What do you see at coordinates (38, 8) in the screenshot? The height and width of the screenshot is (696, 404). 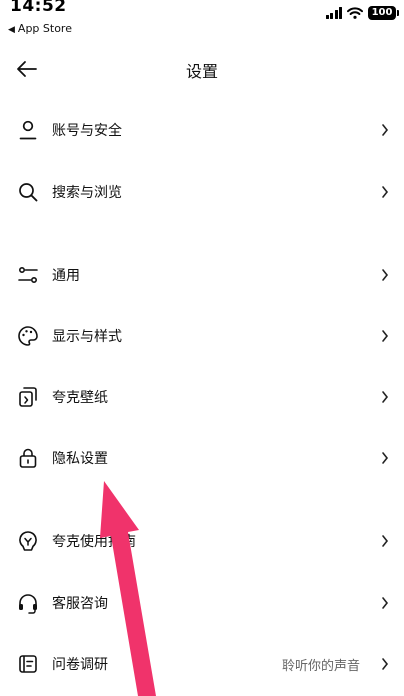 I see `status-time: 14:52` at bounding box center [38, 8].